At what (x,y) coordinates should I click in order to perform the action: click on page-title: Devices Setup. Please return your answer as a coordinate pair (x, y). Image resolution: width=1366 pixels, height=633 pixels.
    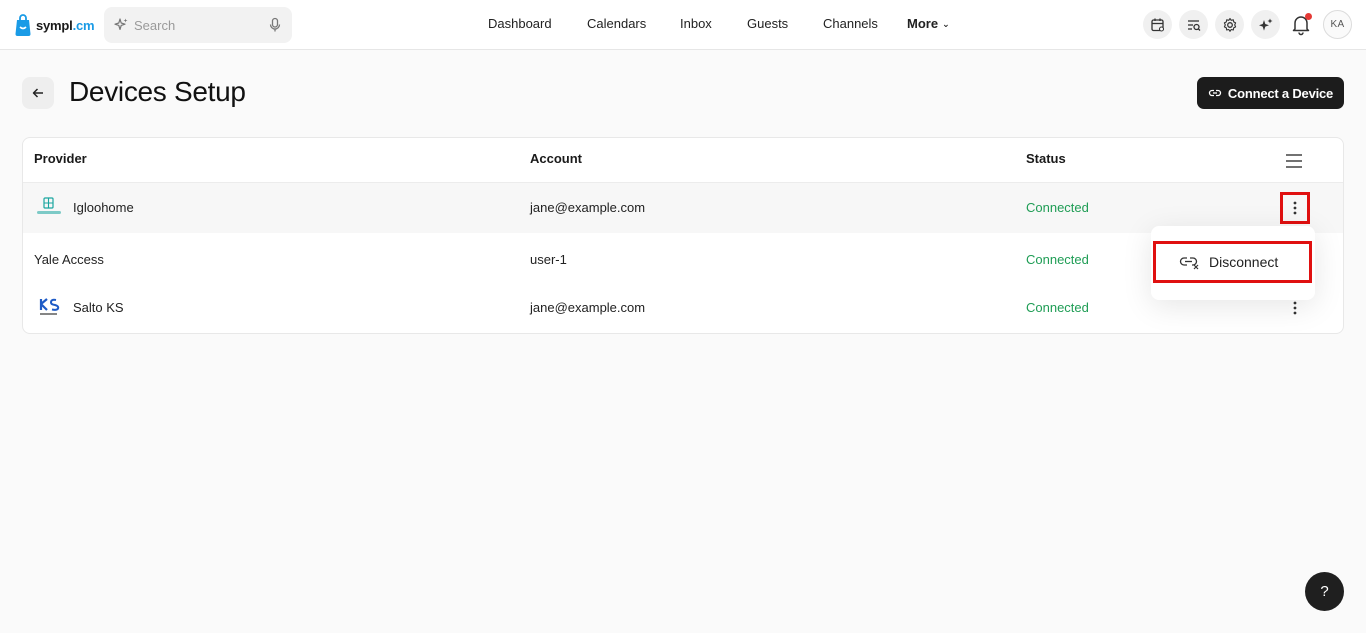
    Looking at the image, I should click on (157, 91).